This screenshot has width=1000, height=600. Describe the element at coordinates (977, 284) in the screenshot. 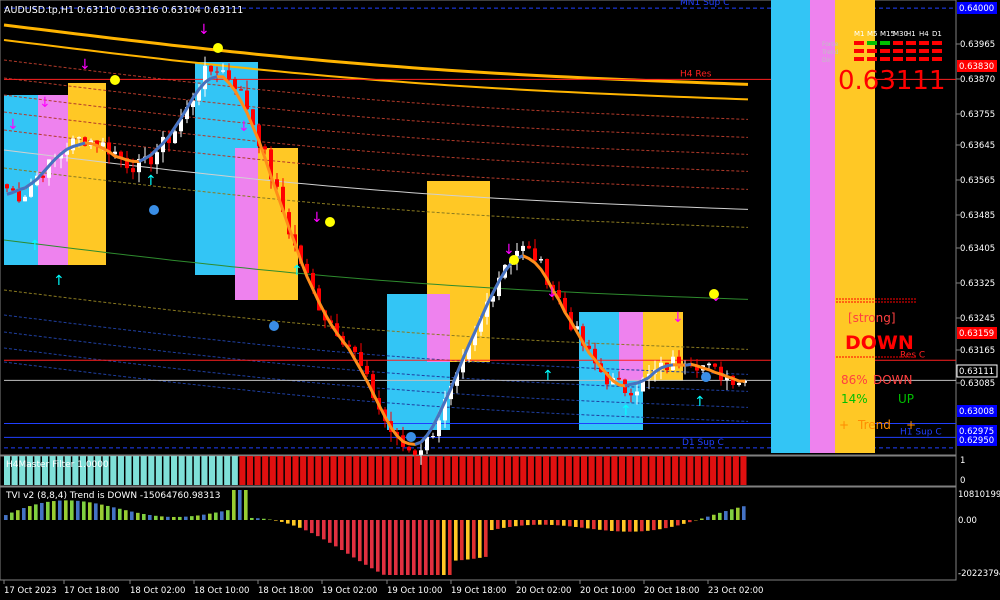

I see `price-tick-label: 0.63325` at that location.